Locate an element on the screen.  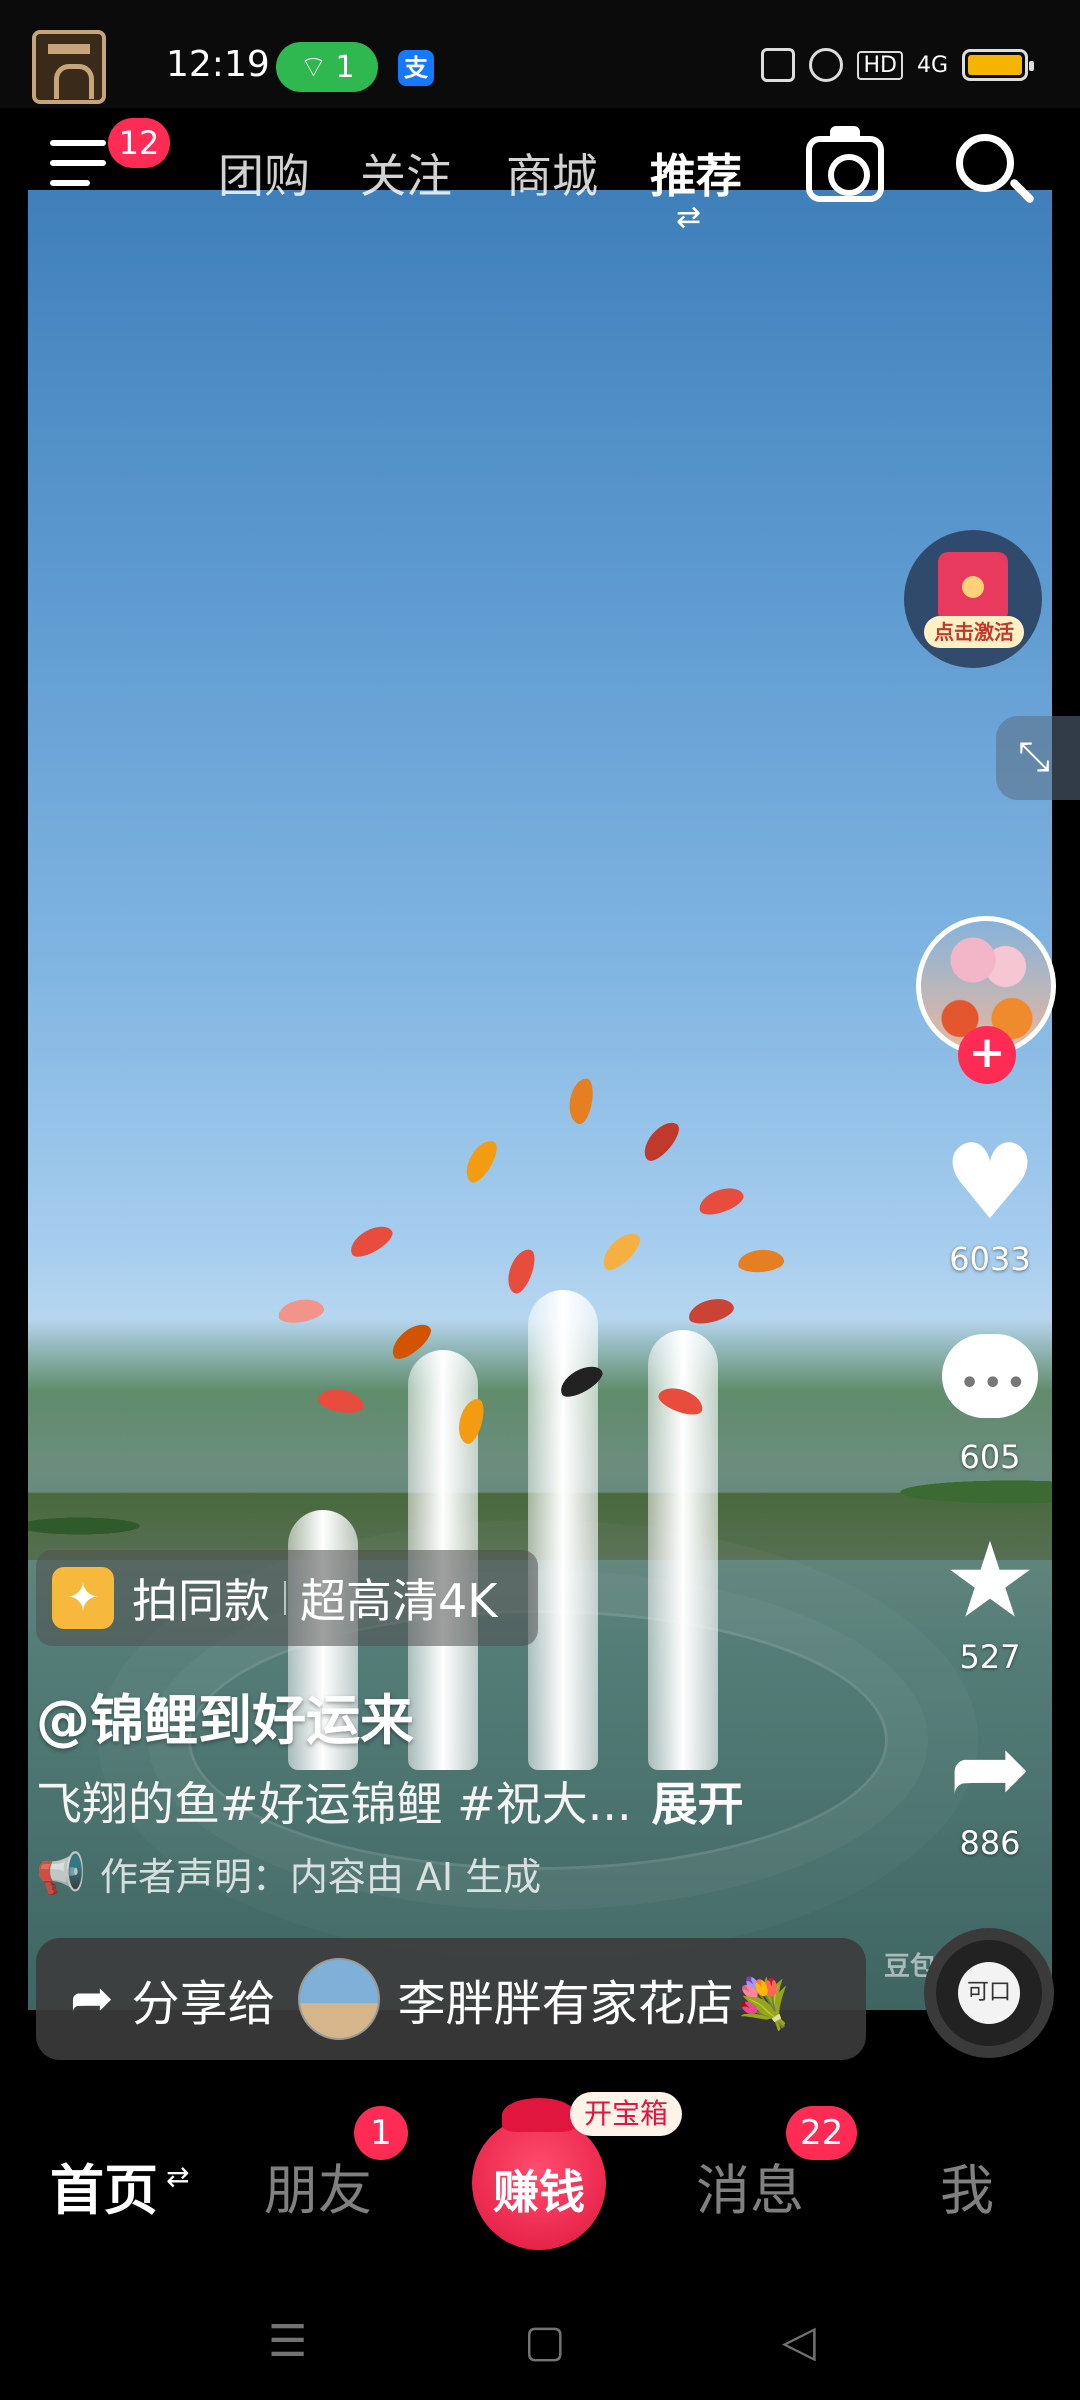
red-packet-label: 点击激活 is located at coordinates (974, 632).